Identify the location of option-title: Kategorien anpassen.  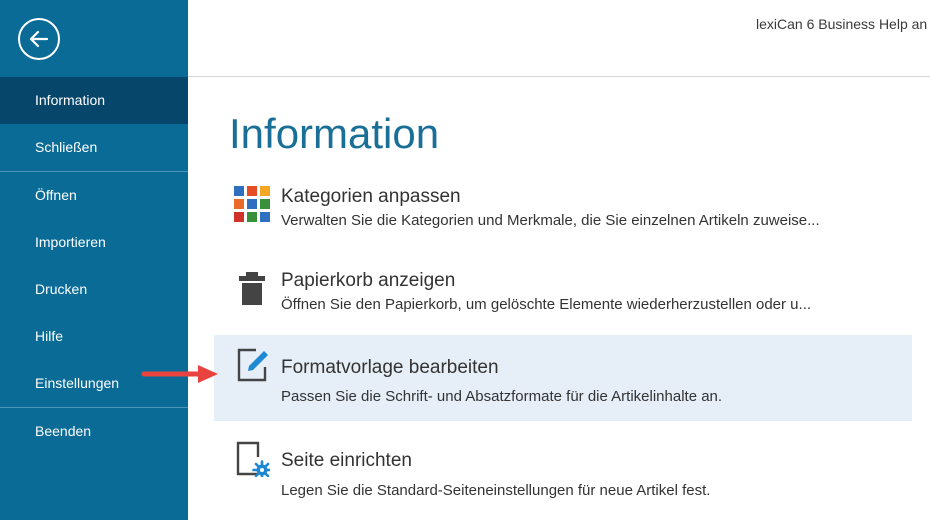
(371, 196).